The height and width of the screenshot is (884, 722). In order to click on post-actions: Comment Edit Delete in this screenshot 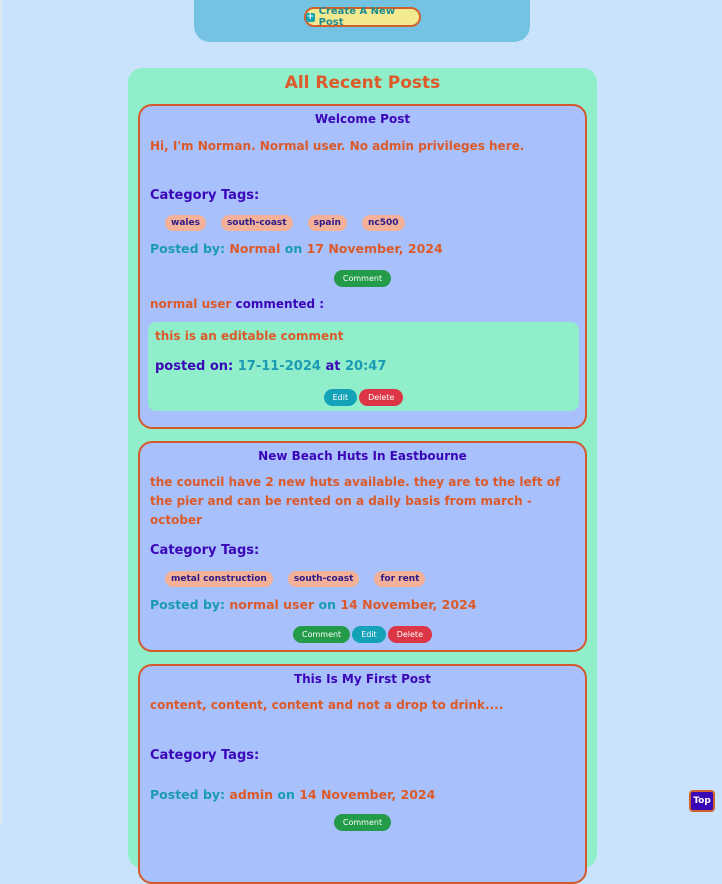, I will do `click(362, 634)`.